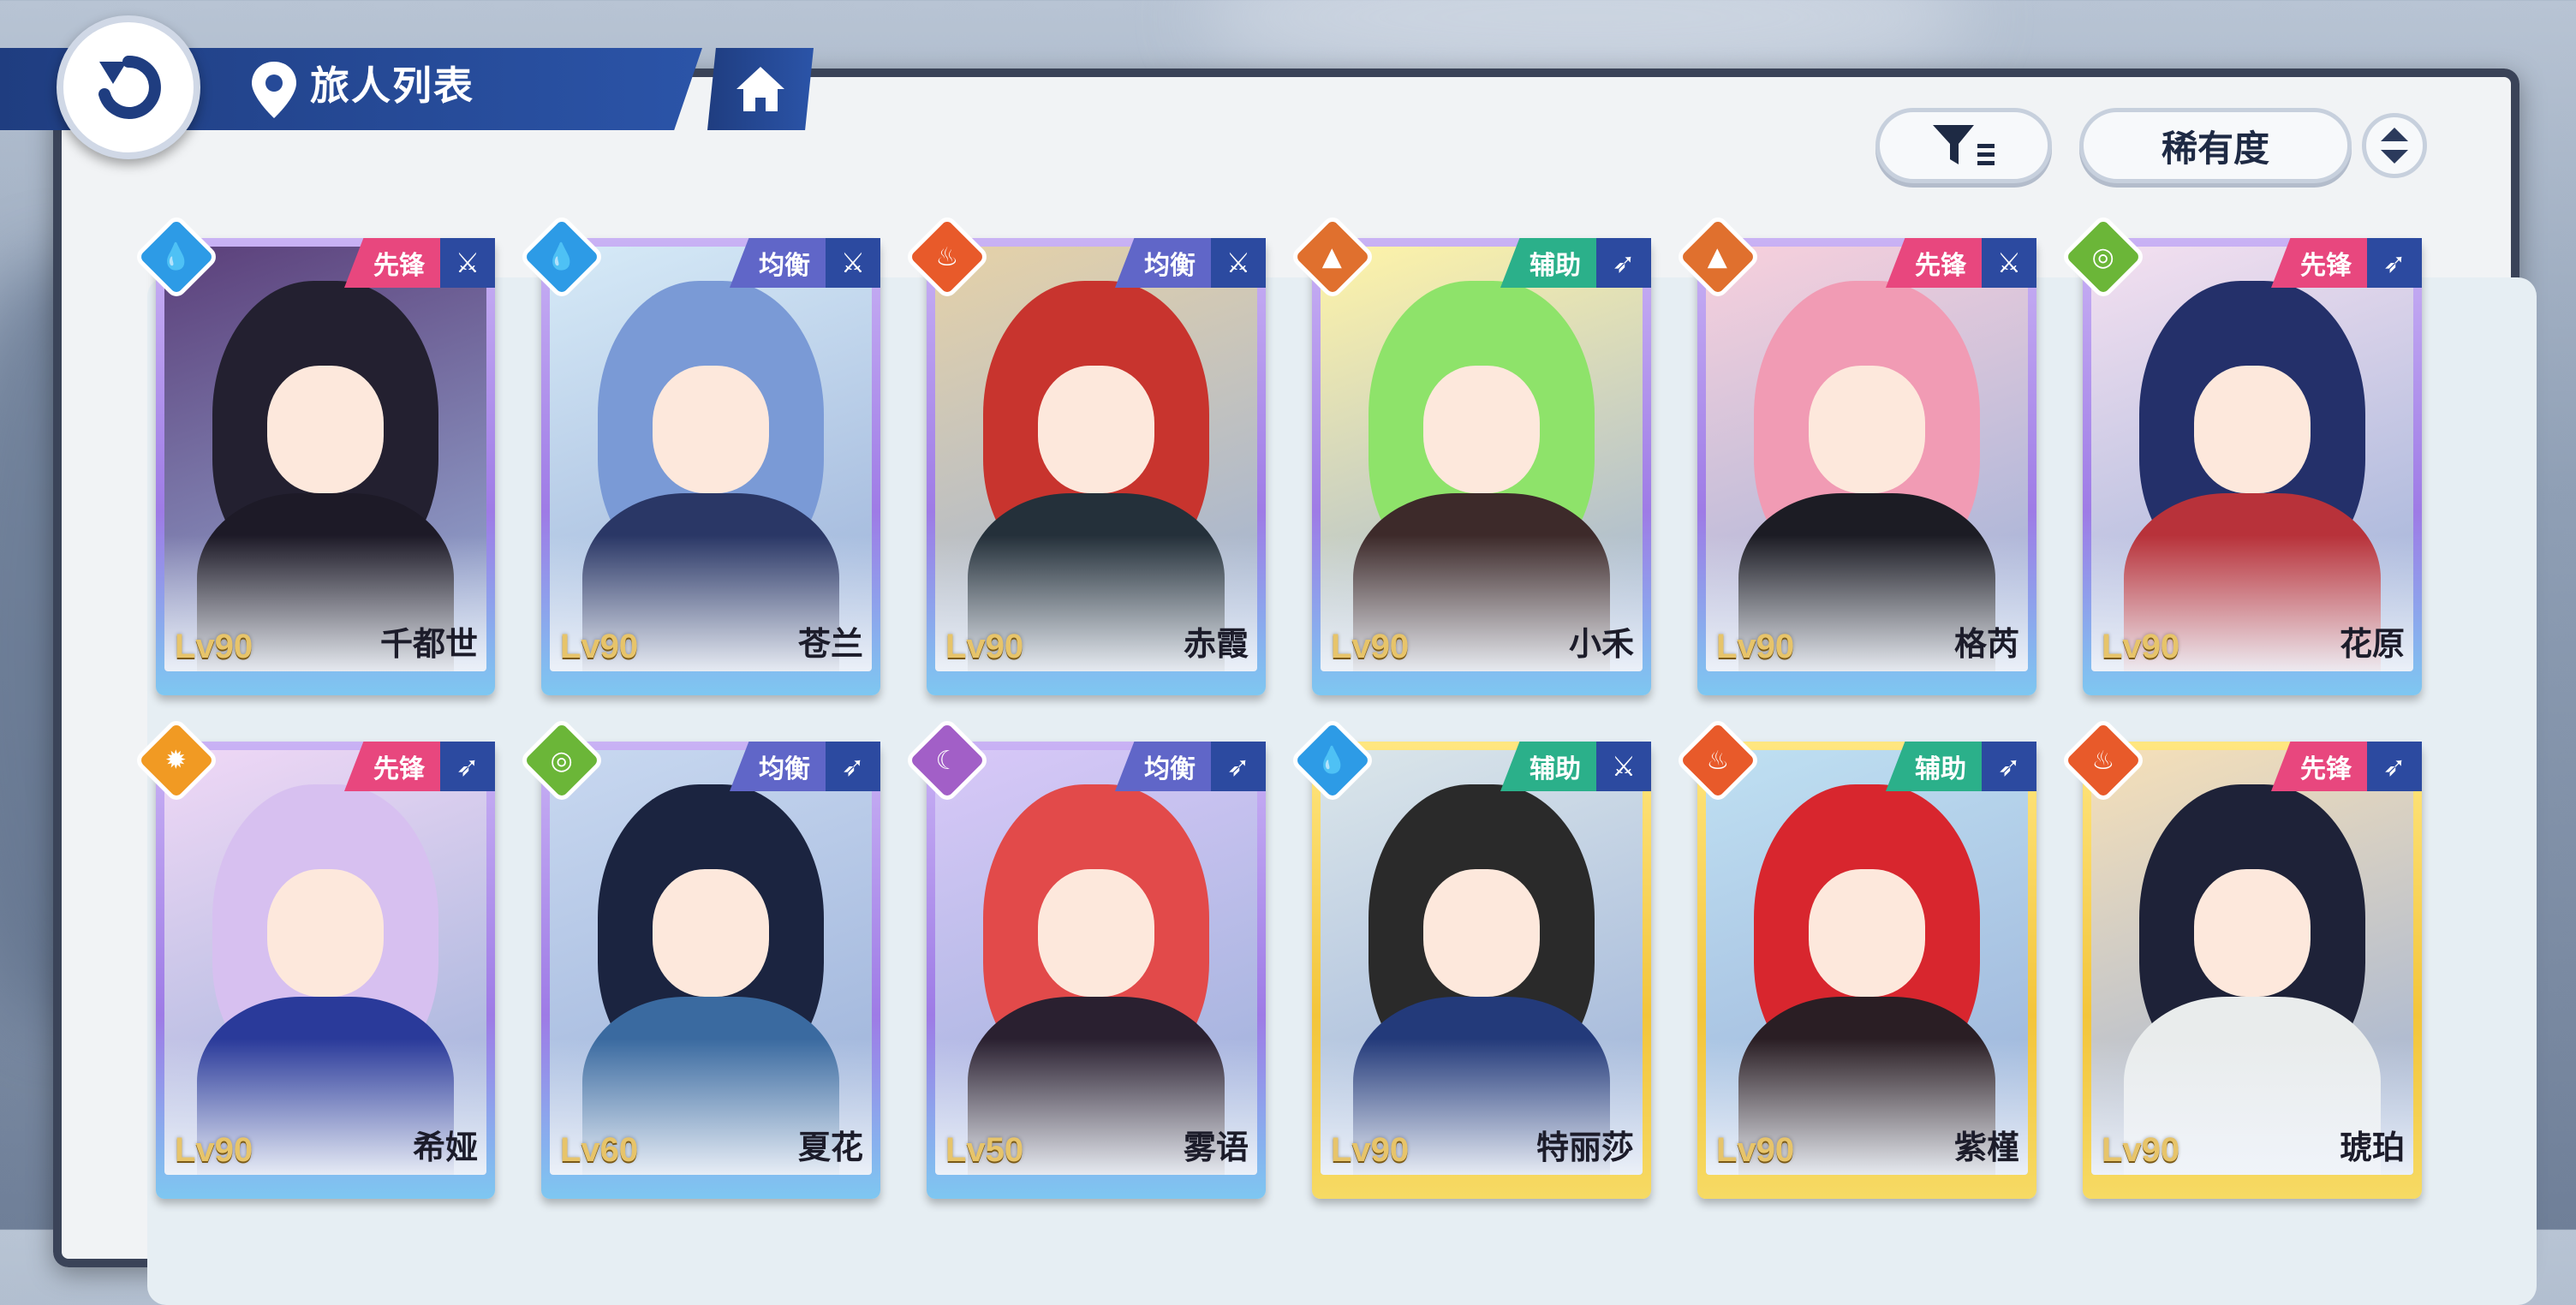 The width and height of the screenshot is (2576, 1305). I want to click on filter-button, so click(1963, 145).